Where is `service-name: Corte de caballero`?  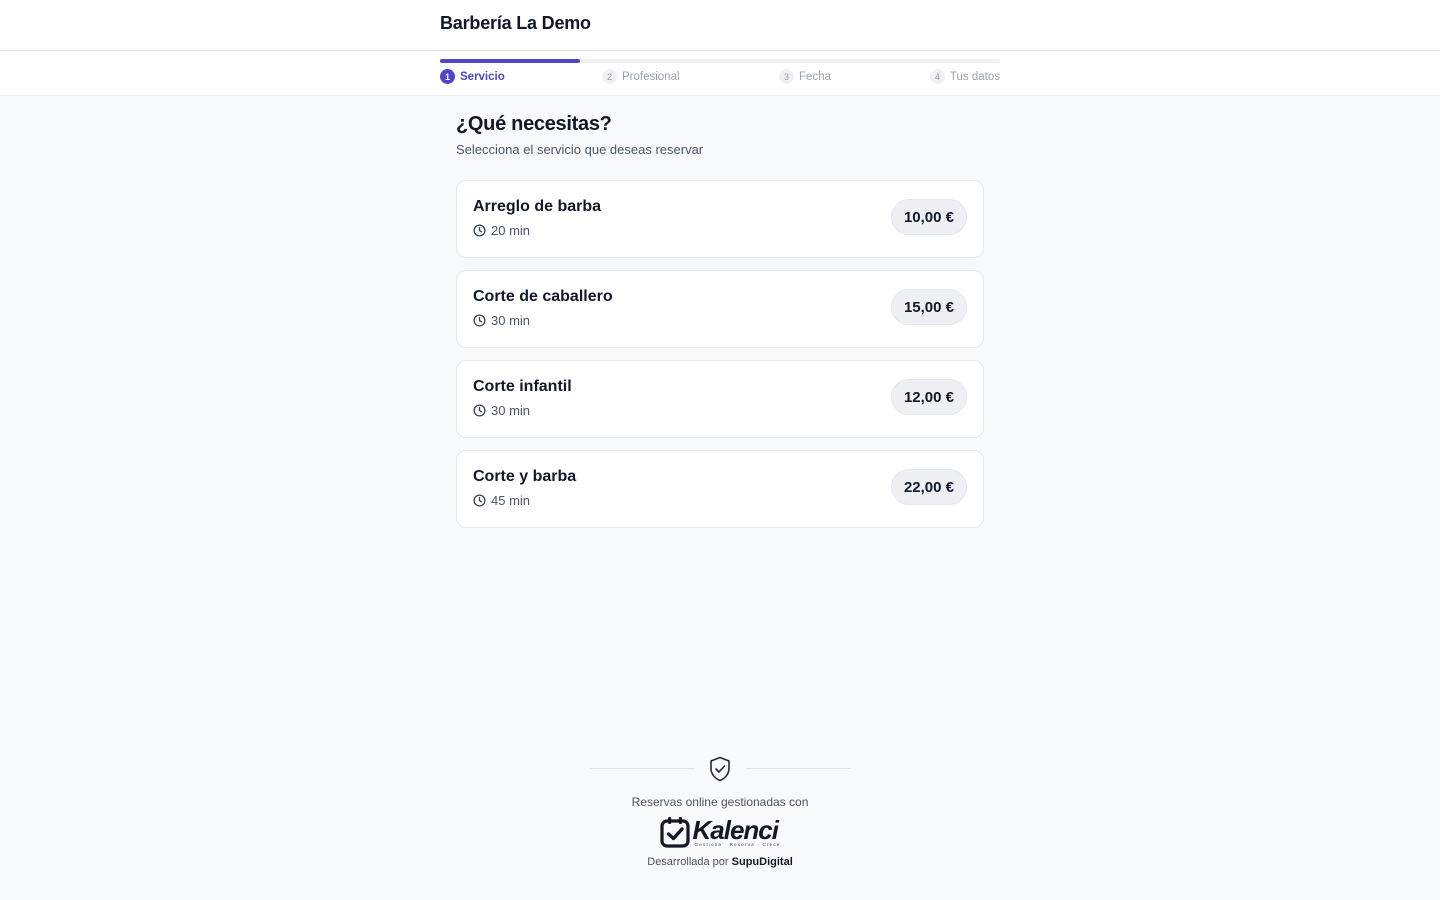 service-name: Corte de caballero is located at coordinates (543, 296).